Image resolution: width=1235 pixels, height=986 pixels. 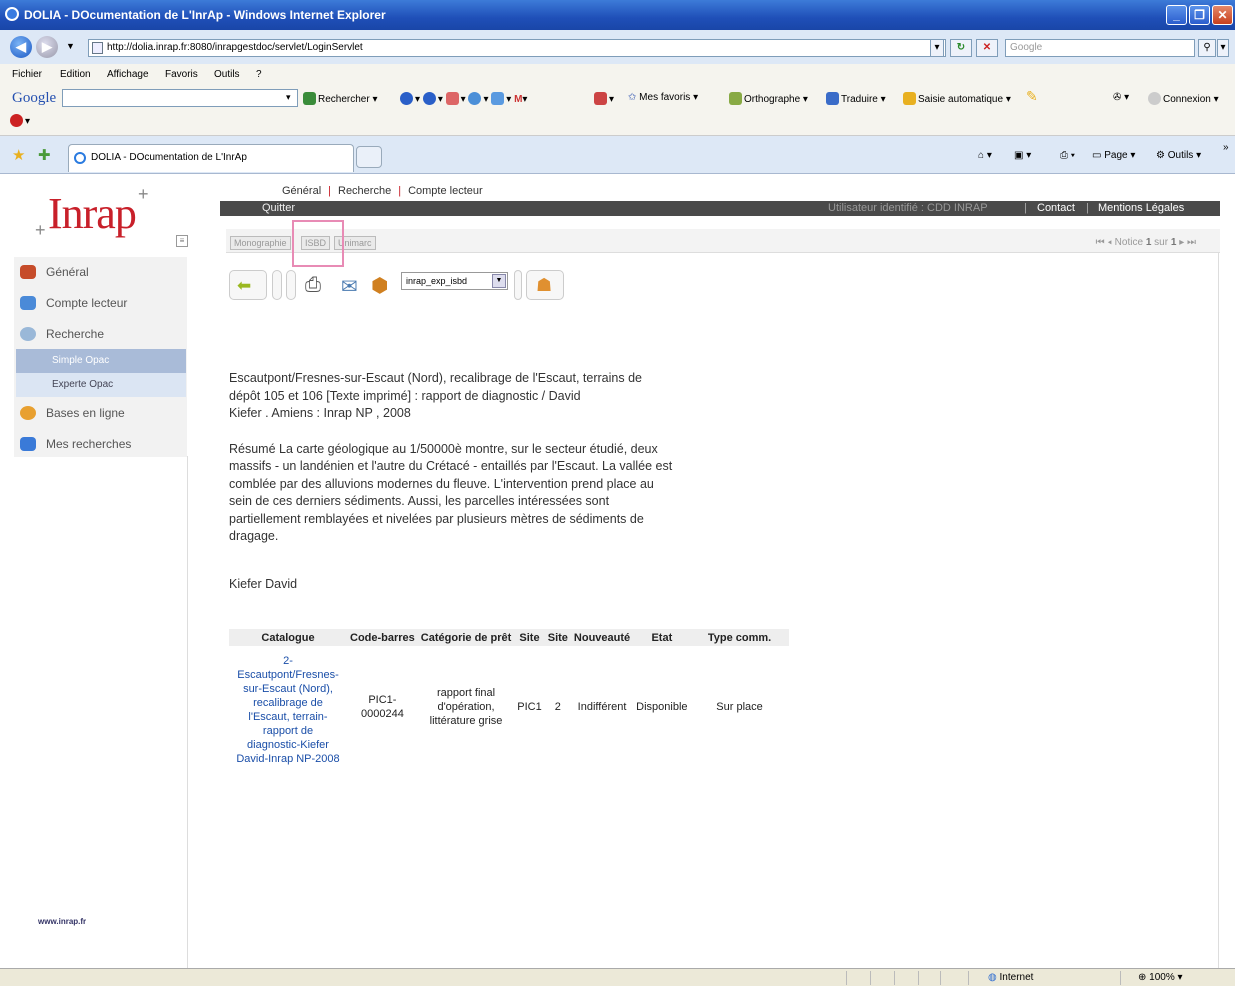 What do you see at coordinates (100, 444) in the screenshot?
I see `sidebar-item-mes-recherches: Mes recherches` at bounding box center [100, 444].